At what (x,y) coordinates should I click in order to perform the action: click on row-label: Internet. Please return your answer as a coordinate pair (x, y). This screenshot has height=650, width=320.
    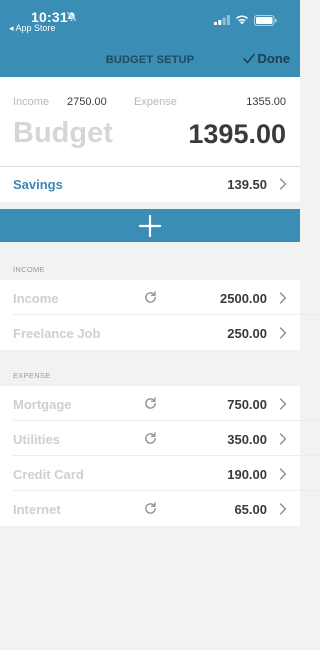
    Looking at the image, I should click on (37, 509).